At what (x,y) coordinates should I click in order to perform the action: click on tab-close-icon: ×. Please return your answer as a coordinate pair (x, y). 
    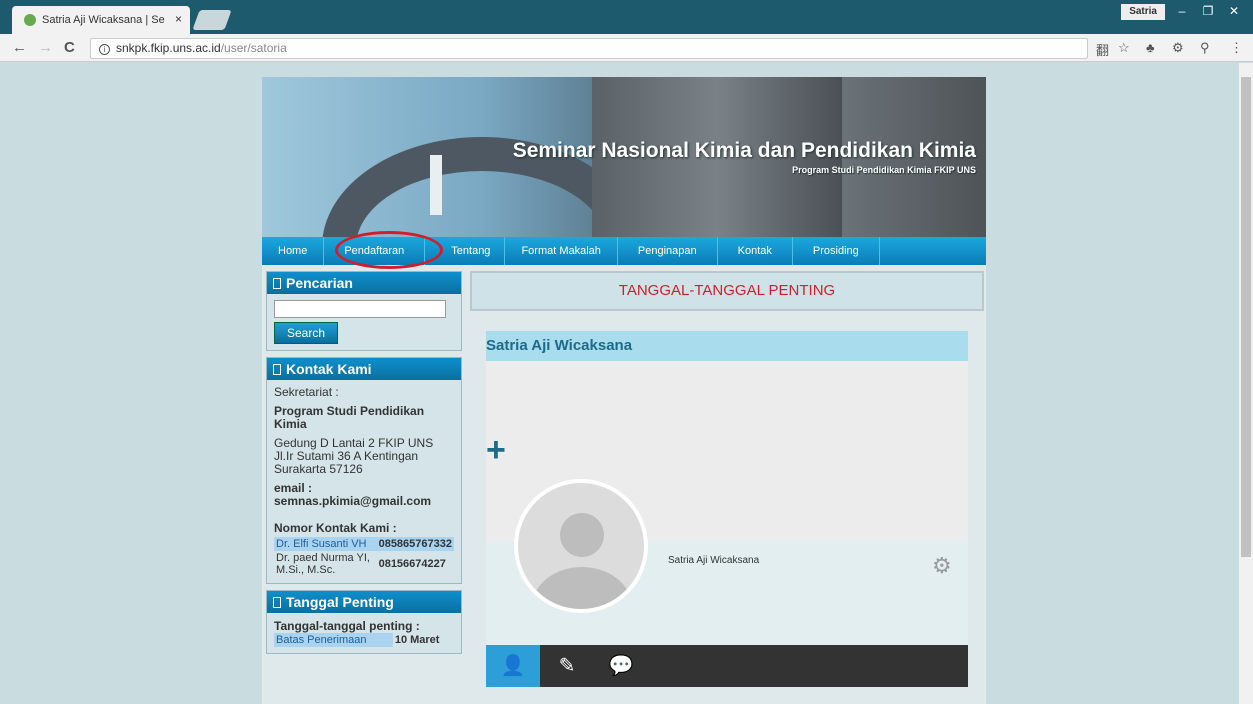
    Looking at the image, I should click on (178, 19).